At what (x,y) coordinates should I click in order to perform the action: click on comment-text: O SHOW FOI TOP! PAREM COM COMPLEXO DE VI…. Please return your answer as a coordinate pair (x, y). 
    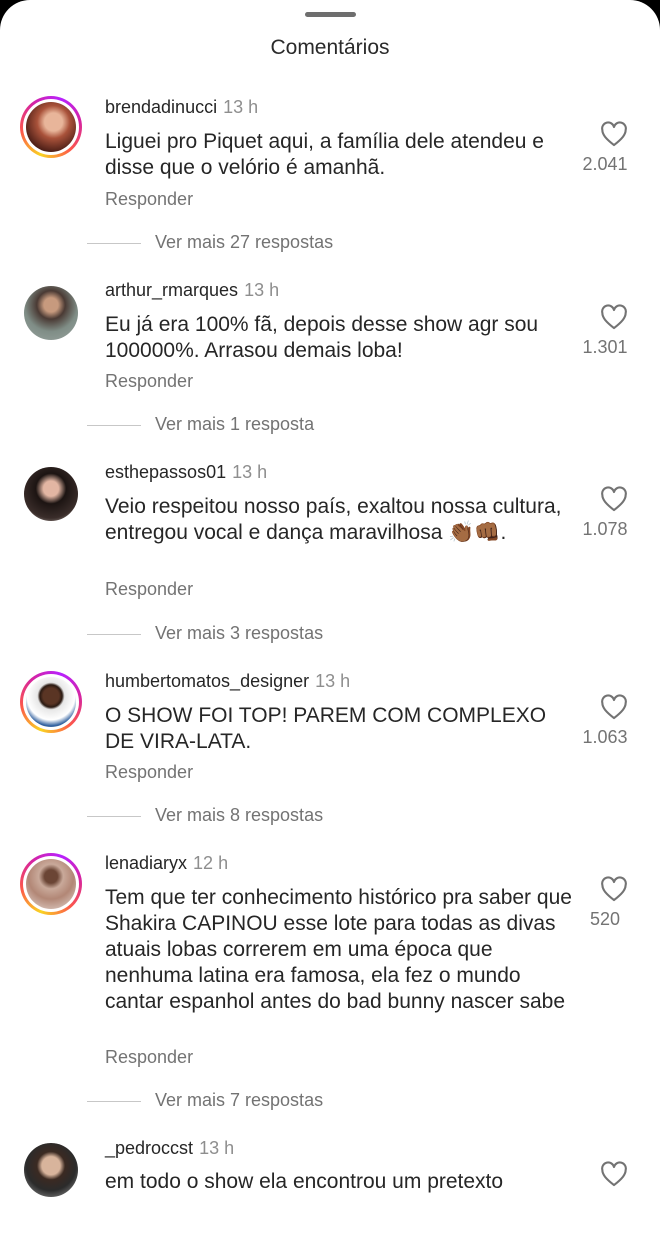
    Looking at the image, I should click on (326, 728).